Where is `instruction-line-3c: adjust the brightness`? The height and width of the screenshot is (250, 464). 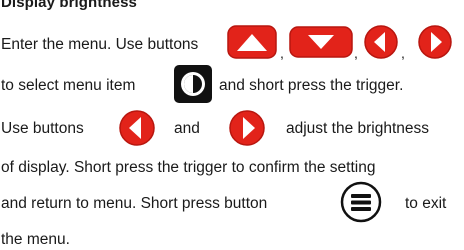
instruction-line-3c: adjust the brightness is located at coordinates (358, 128).